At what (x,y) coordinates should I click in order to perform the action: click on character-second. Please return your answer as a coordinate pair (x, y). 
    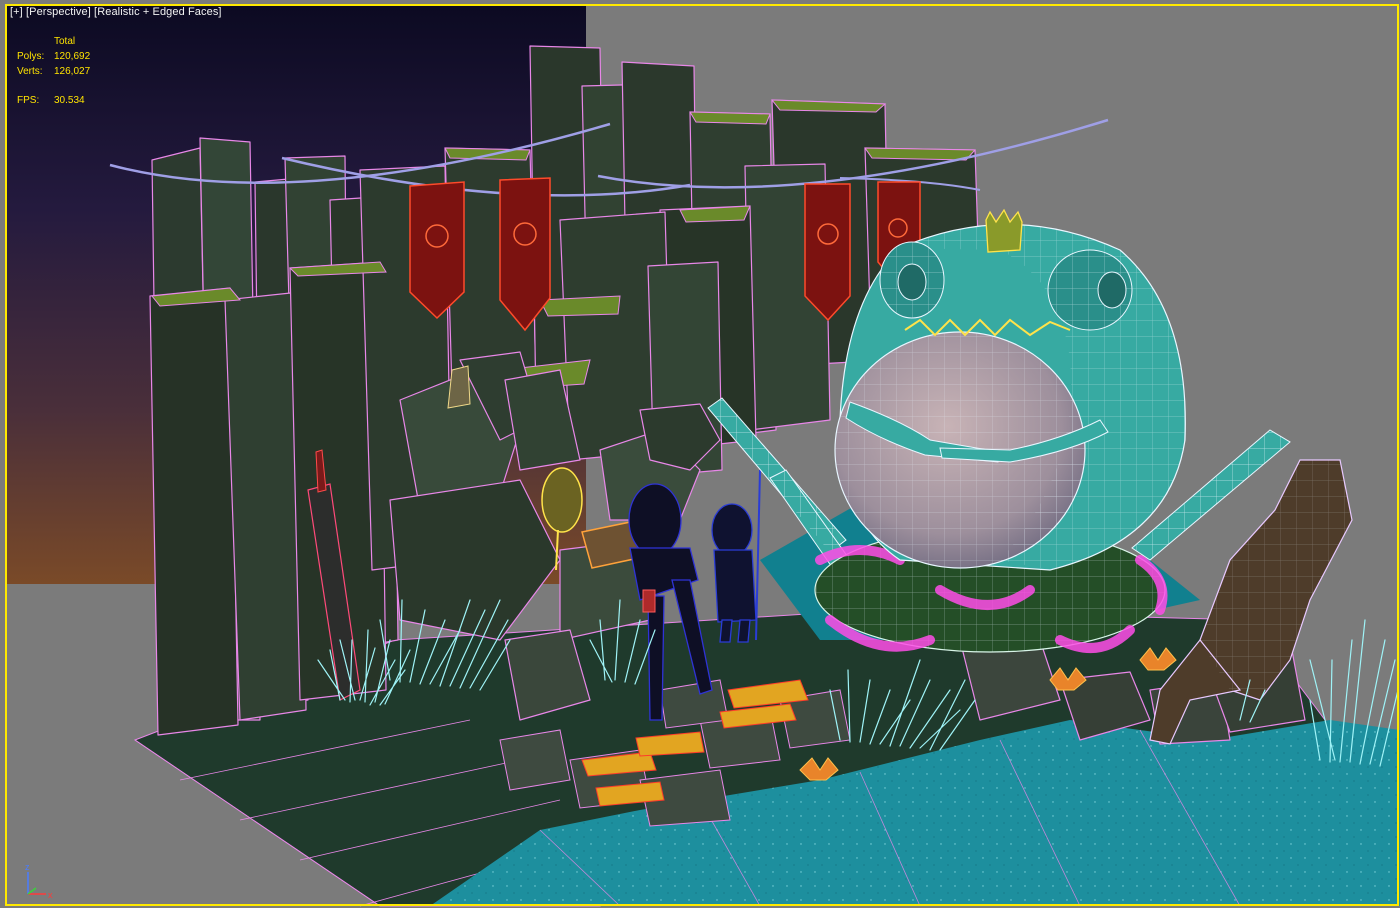
    Looking at the image, I should click on (734, 573).